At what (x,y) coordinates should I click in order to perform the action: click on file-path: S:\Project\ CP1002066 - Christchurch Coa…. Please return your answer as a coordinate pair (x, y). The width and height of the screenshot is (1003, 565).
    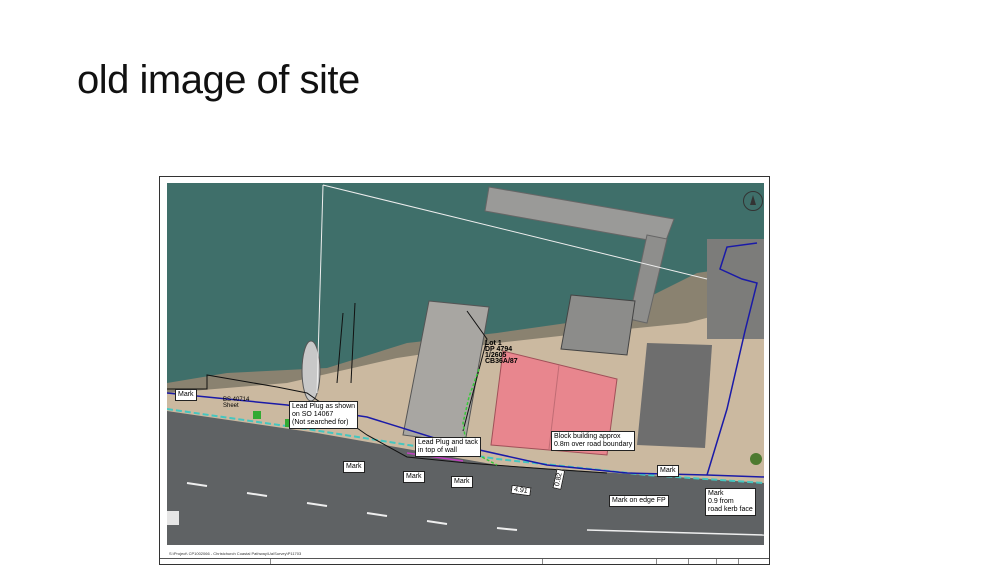
    Looking at the image, I should click on (235, 553).